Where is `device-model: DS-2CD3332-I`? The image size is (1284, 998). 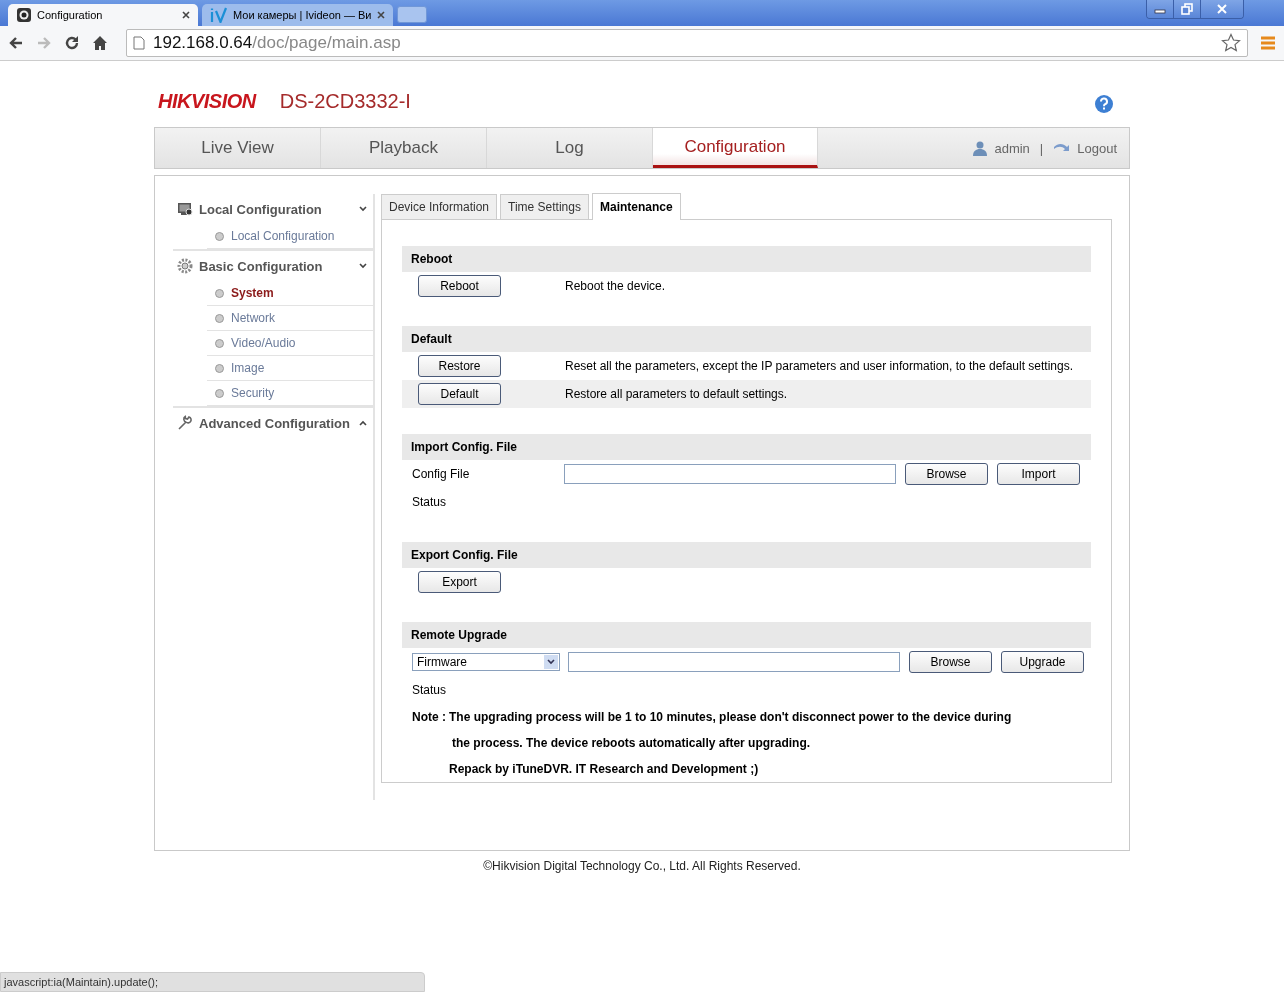
device-model: DS-2CD3332-I is located at coordinates (345, 101).